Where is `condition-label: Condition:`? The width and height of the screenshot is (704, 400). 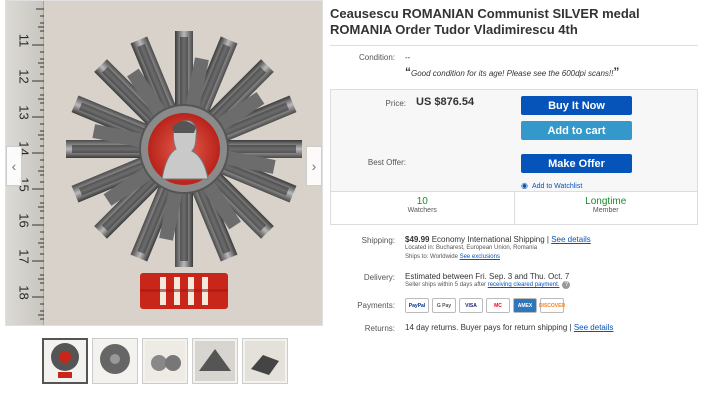
condition-label: Condition: is located at coordinates (376, 57).